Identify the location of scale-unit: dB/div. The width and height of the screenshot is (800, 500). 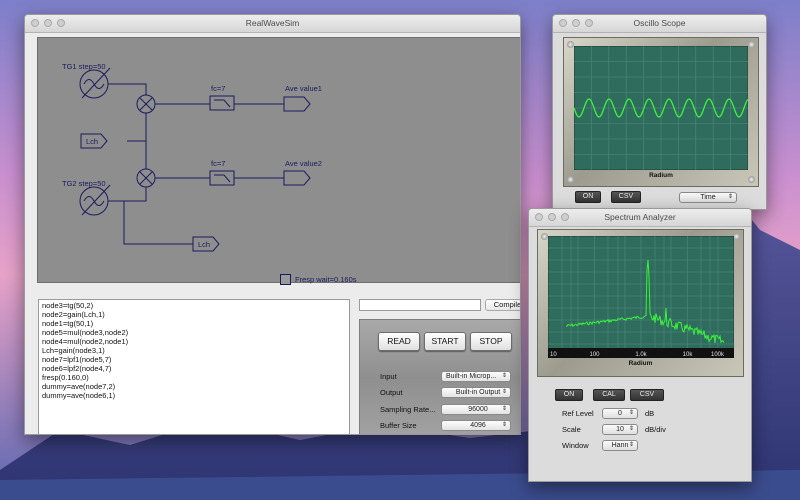
(655, 429).